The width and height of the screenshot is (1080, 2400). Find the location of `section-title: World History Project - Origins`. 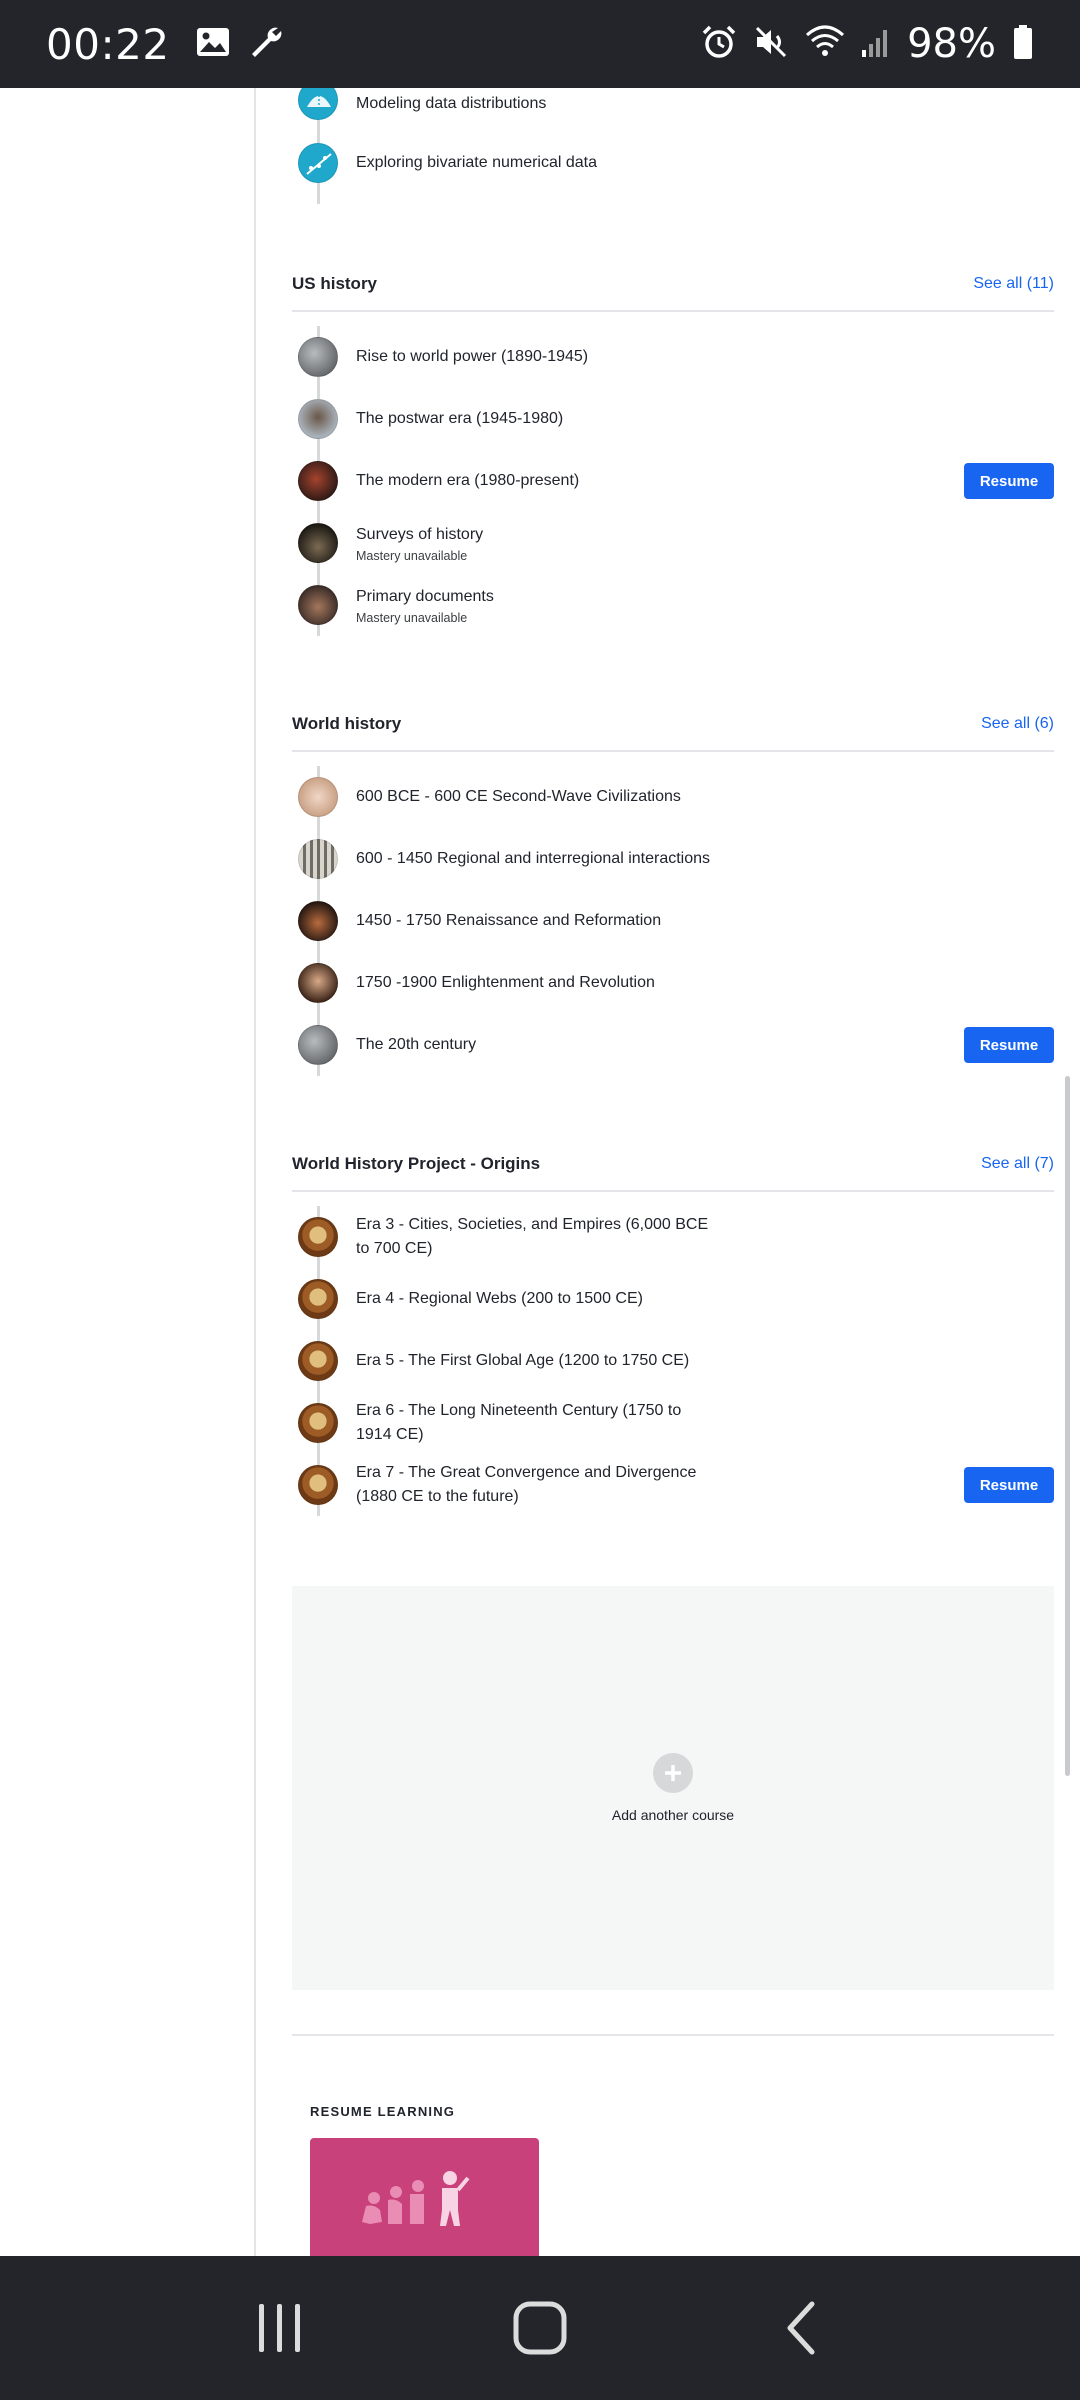

section-title: World History Project - Origins is located at coordinates (416, 1164).